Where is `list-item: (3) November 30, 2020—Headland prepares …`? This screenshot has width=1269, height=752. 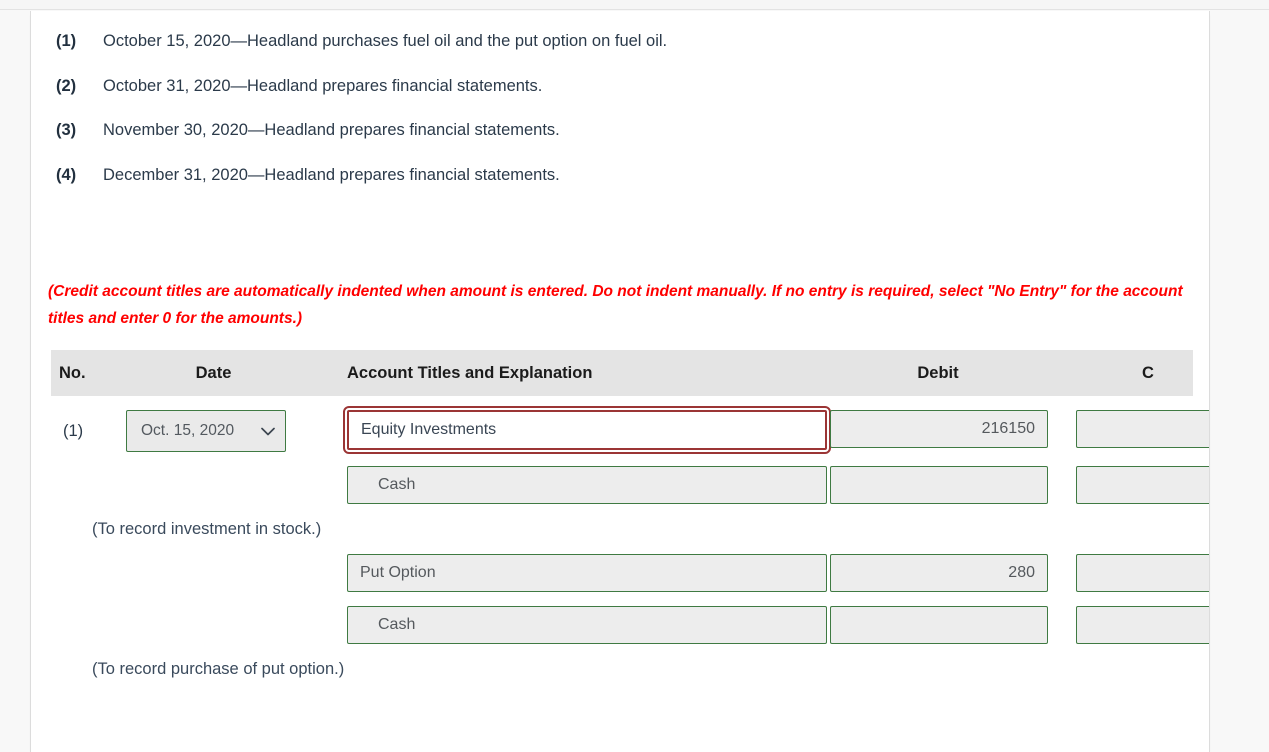
list-item: (3) November 30, 2020—Headland prepares … is located at coordinates (611, 130).